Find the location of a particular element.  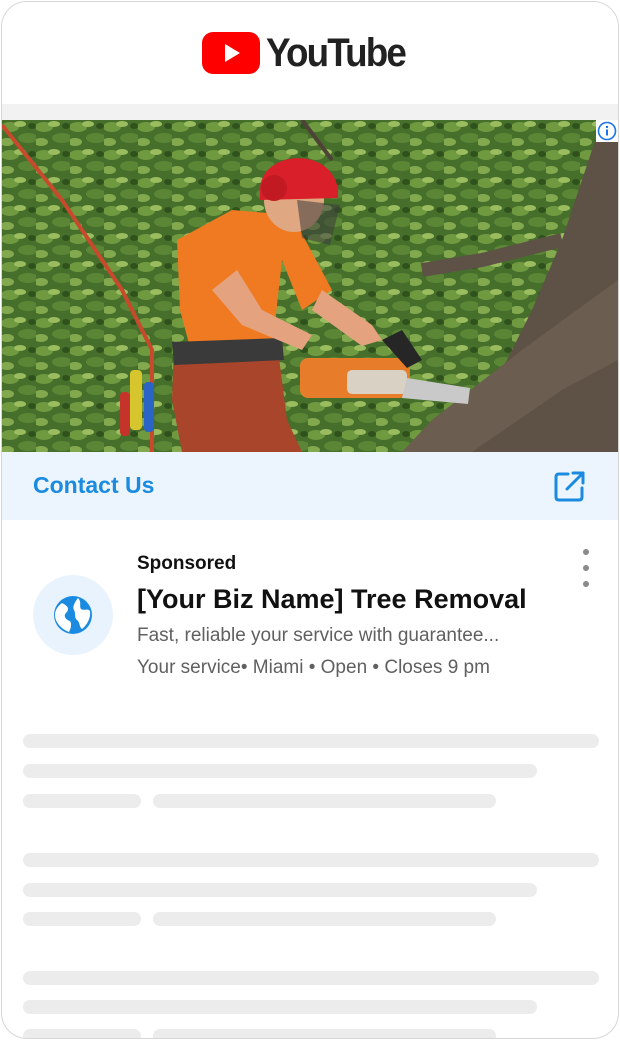

globe-icon is located at coordinates (73, 615).